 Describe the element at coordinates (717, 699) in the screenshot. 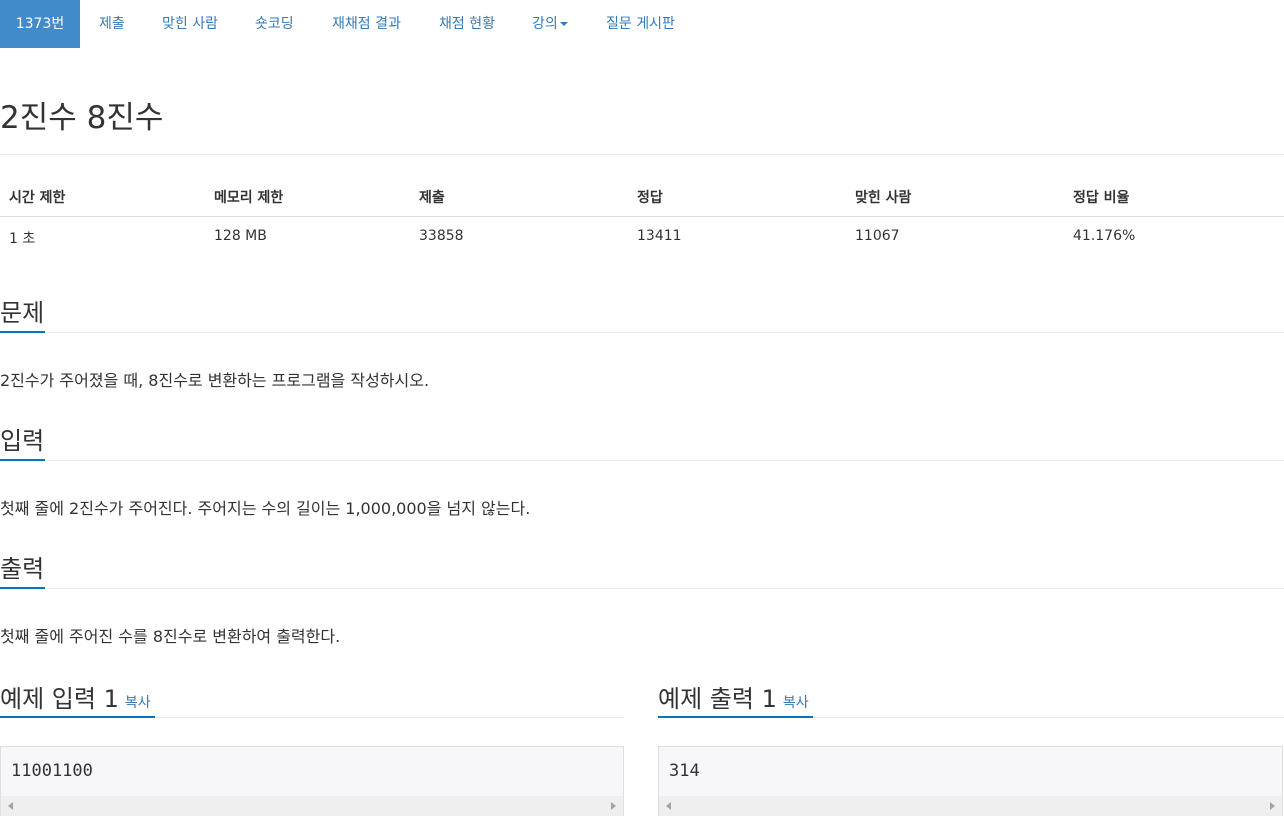

I see `sample-output-title: 예제 출력 1` at that location.